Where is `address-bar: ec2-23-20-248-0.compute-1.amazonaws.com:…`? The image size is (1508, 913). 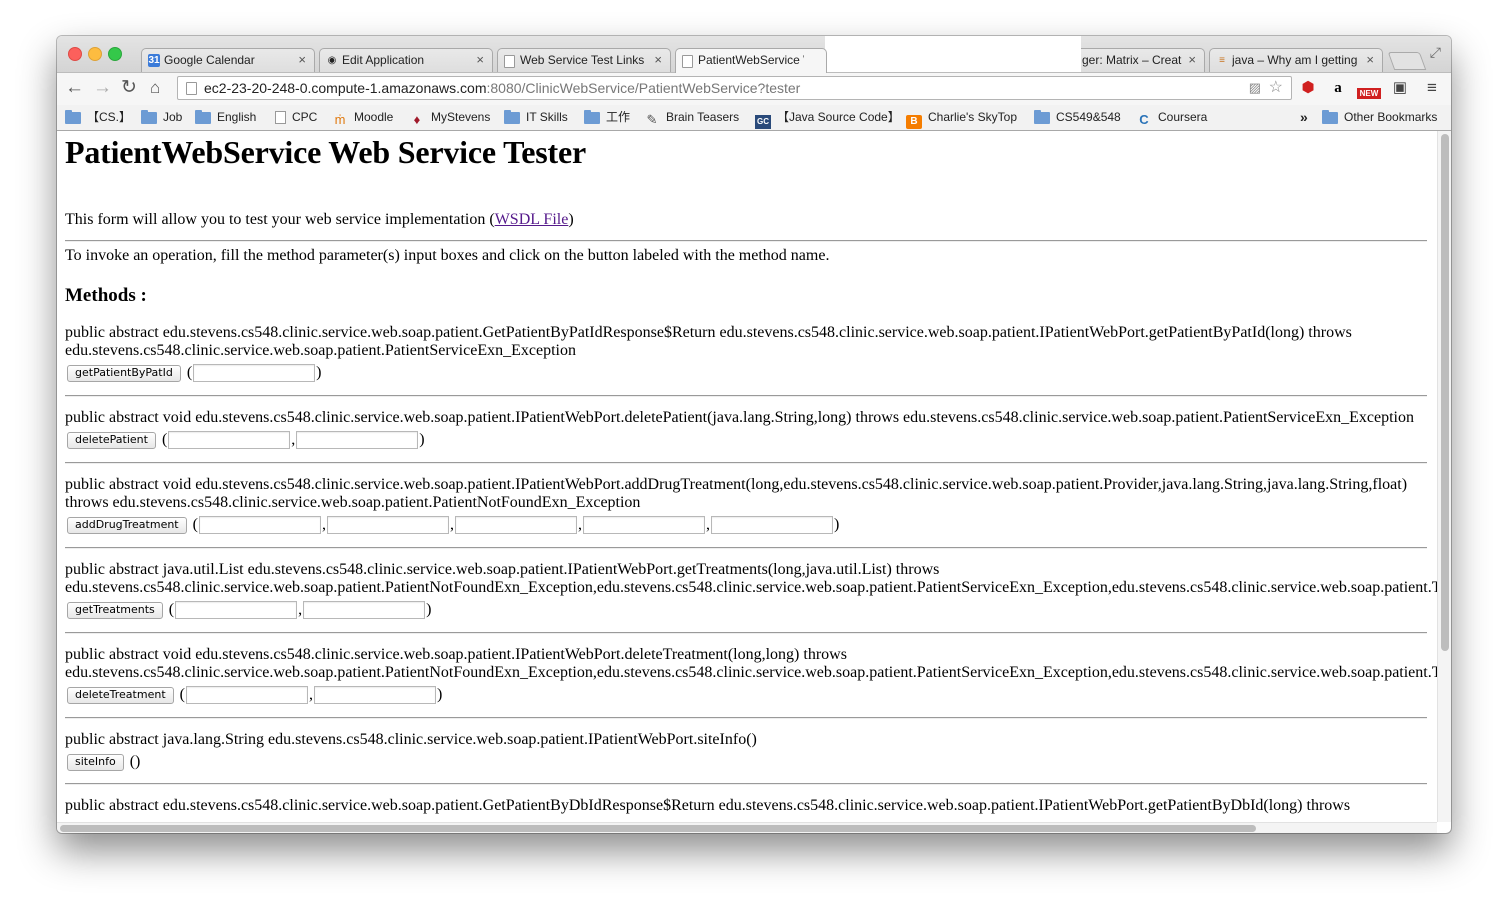 address-bar: ec2-23-20-248-0.compute-1.amazonaws.com:… is located at coordinates (734, 88).